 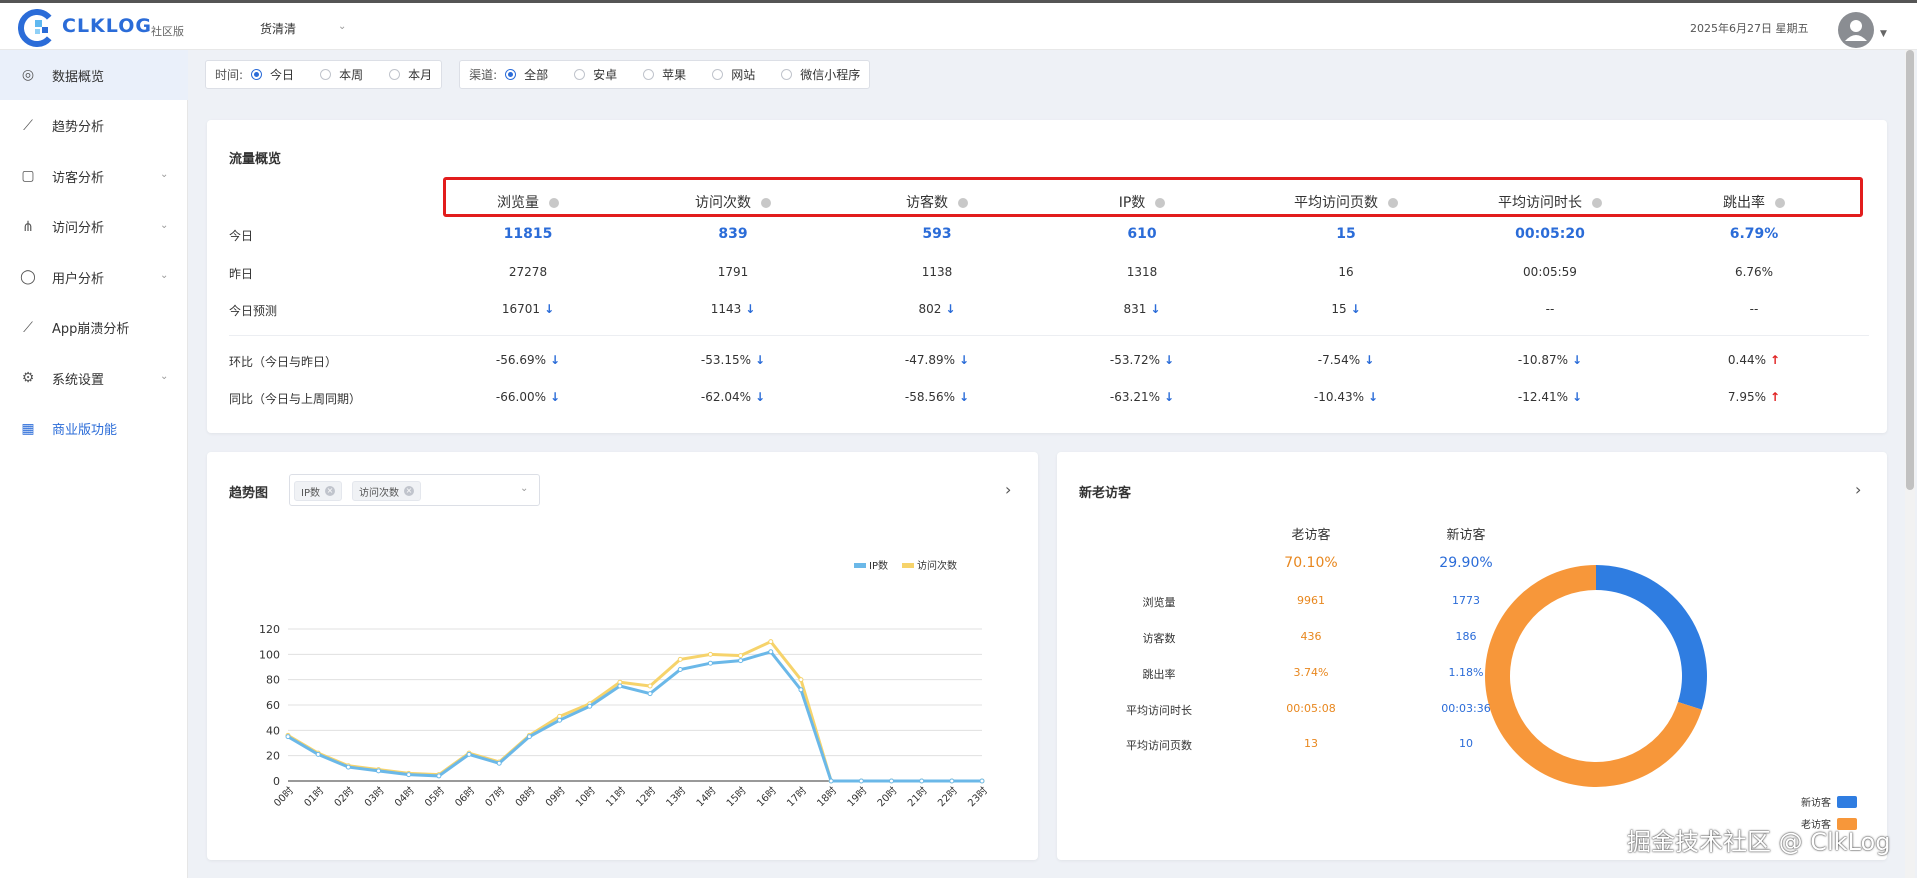 What do you see at coordinates (1466, 743) in the screenshot?
I see `new-visitor-value: 10` at bounding box center [1466, 743].